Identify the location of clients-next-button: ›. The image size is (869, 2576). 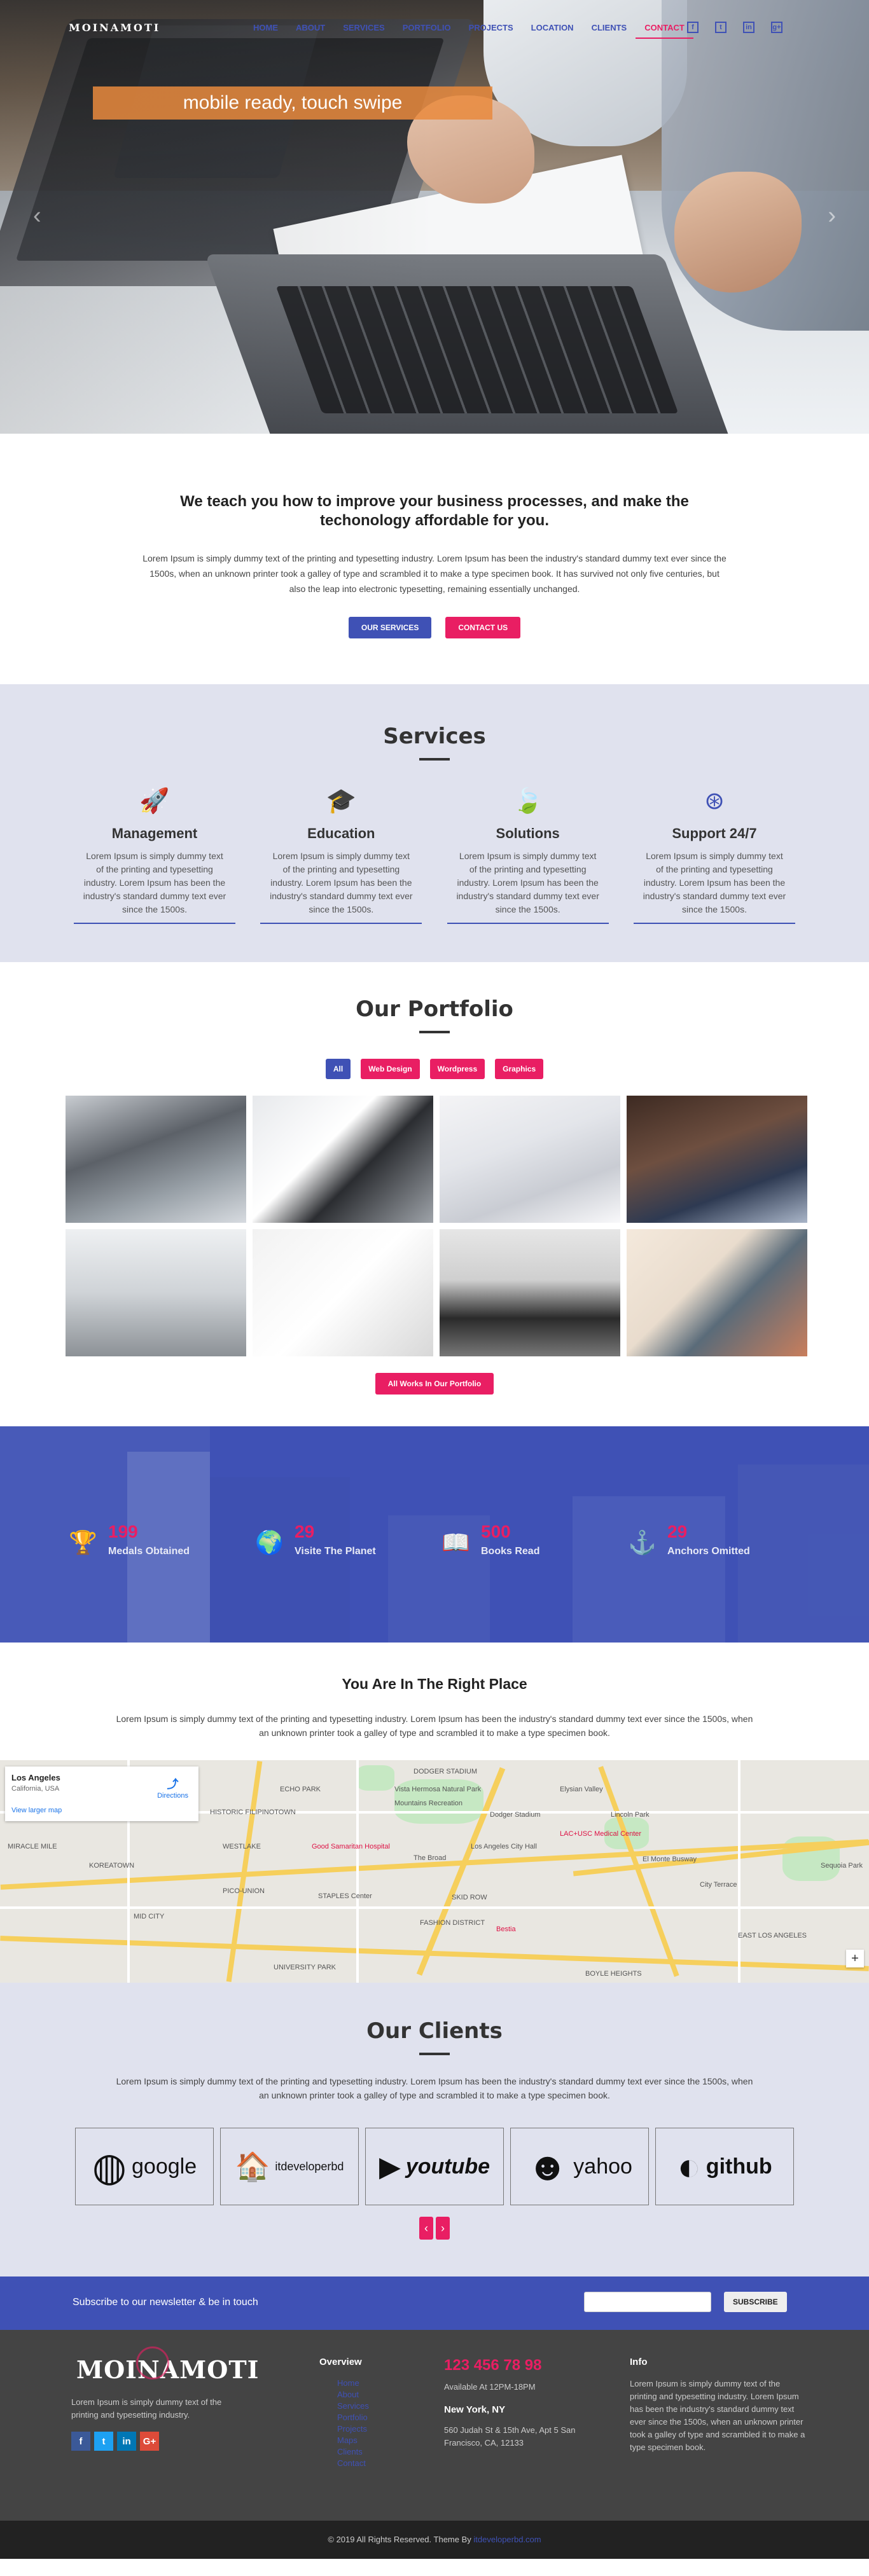
(443, 2228).